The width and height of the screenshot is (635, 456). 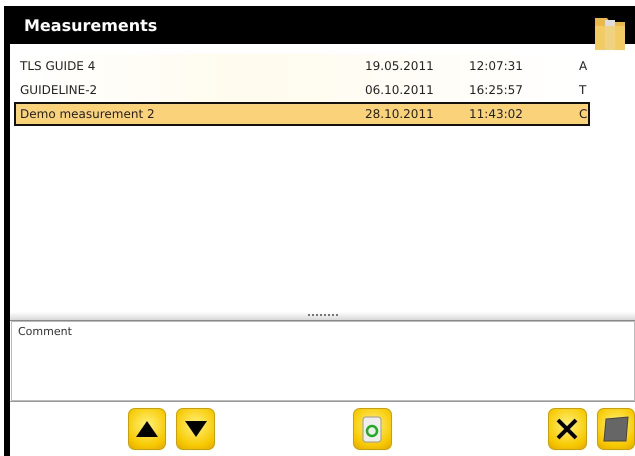 I want to click on measurement-row: Demo measurement 2 28.10.2011 11:43:02 C, so click(x=302, y=114).